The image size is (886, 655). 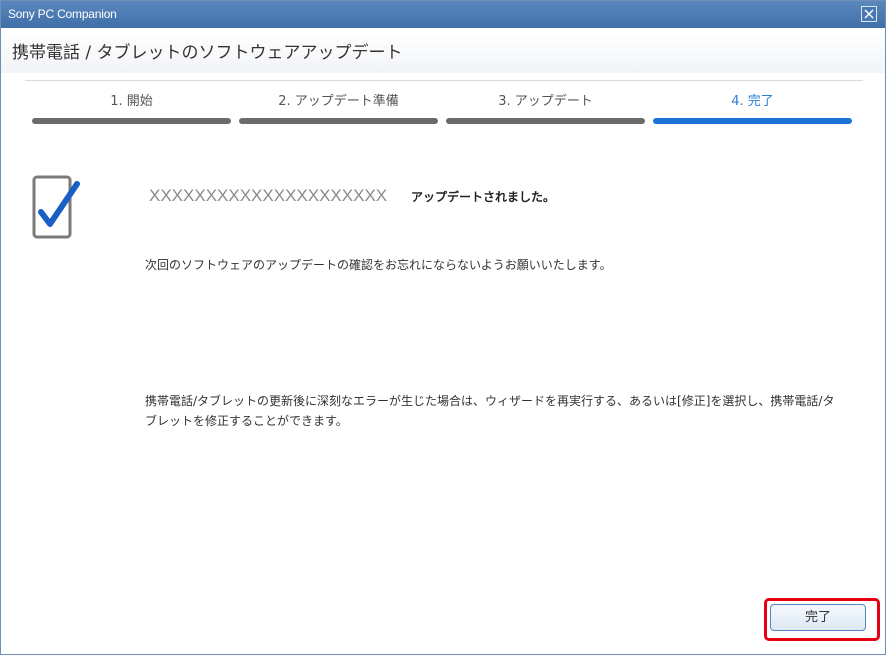 I want to click on header-divider, so click(x=444, y=80).